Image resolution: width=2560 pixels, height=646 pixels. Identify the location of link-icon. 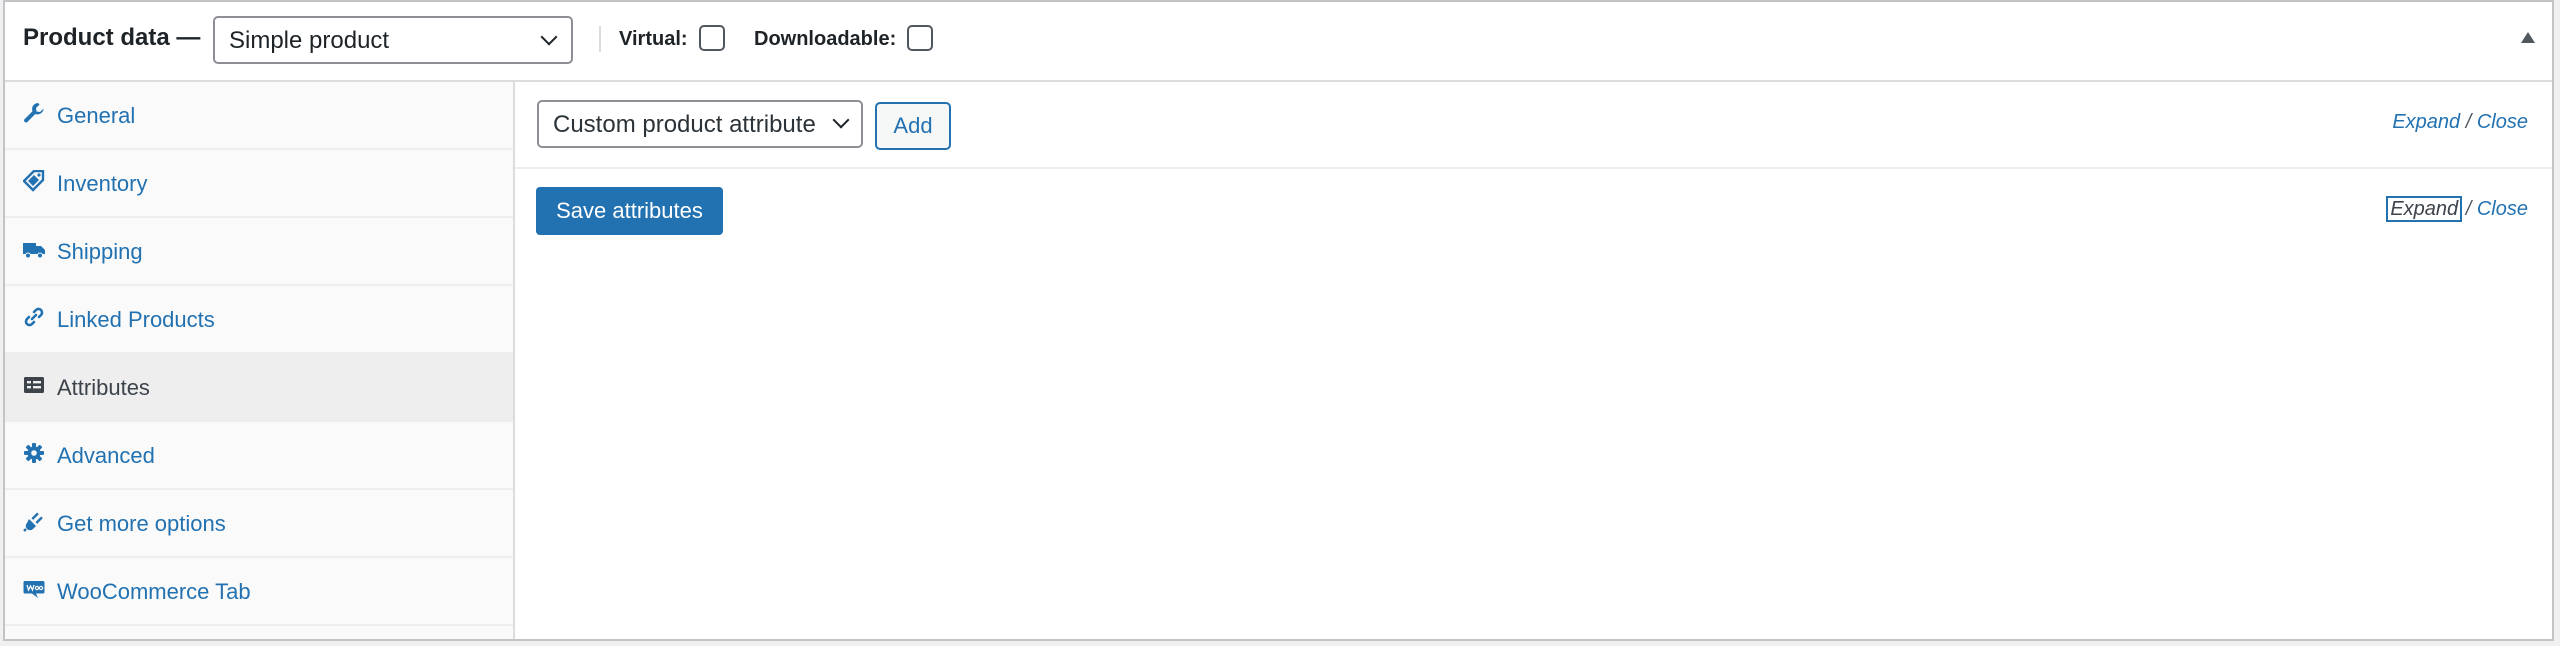
(34, 317).